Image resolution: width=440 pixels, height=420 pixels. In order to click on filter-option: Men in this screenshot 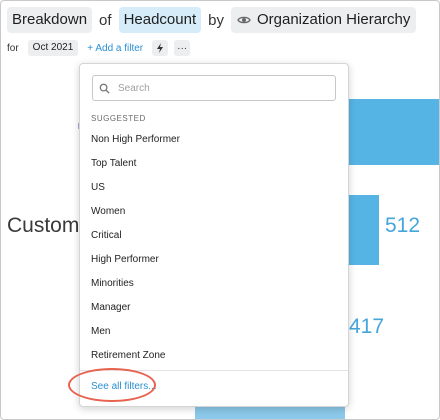, I will do `click(214, 332)`.